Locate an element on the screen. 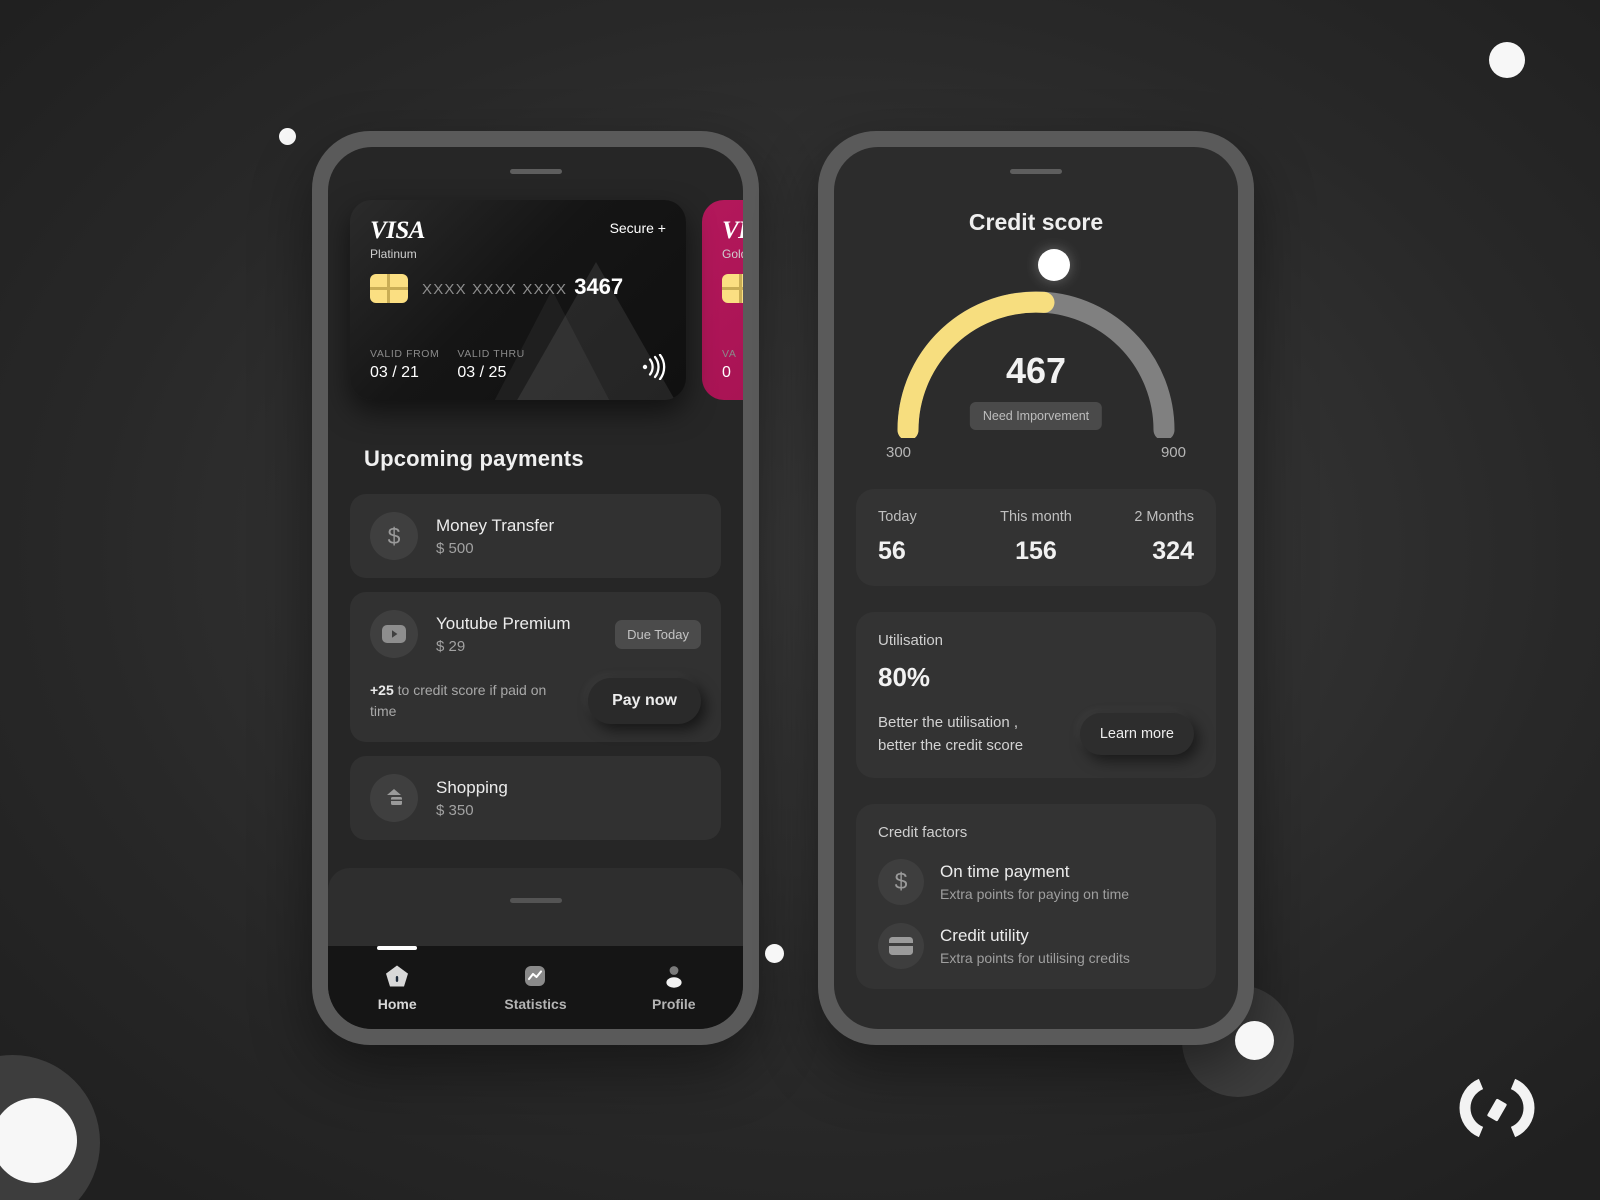 This screenshot has width=1600, height=1200. chart-icon is located at coordinates (535, 976).